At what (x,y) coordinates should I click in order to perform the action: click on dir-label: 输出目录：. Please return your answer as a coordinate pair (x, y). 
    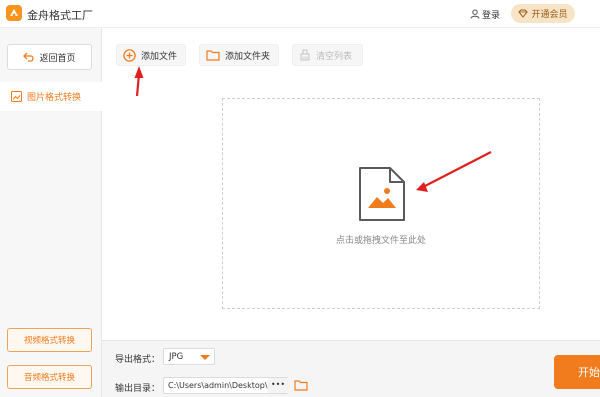
    Looking at the image, I should click on (138, 389).